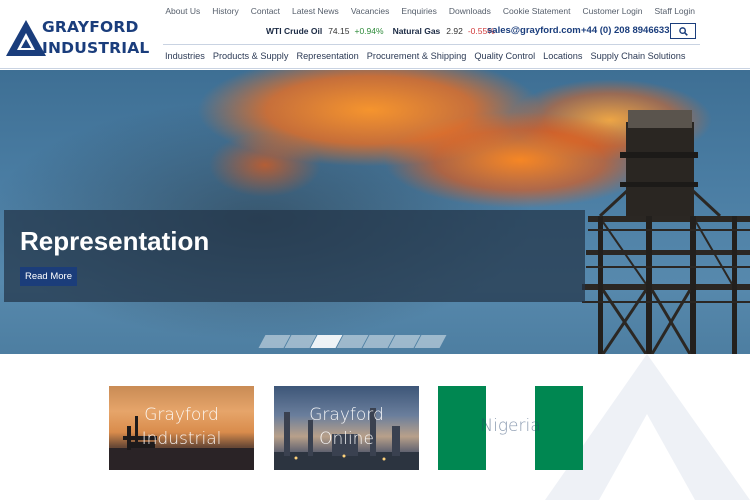 The image size is (750, 500). Describe the element at coordinates (115, 241) in the screenshot. I see `hero-title: Representation` at that location.